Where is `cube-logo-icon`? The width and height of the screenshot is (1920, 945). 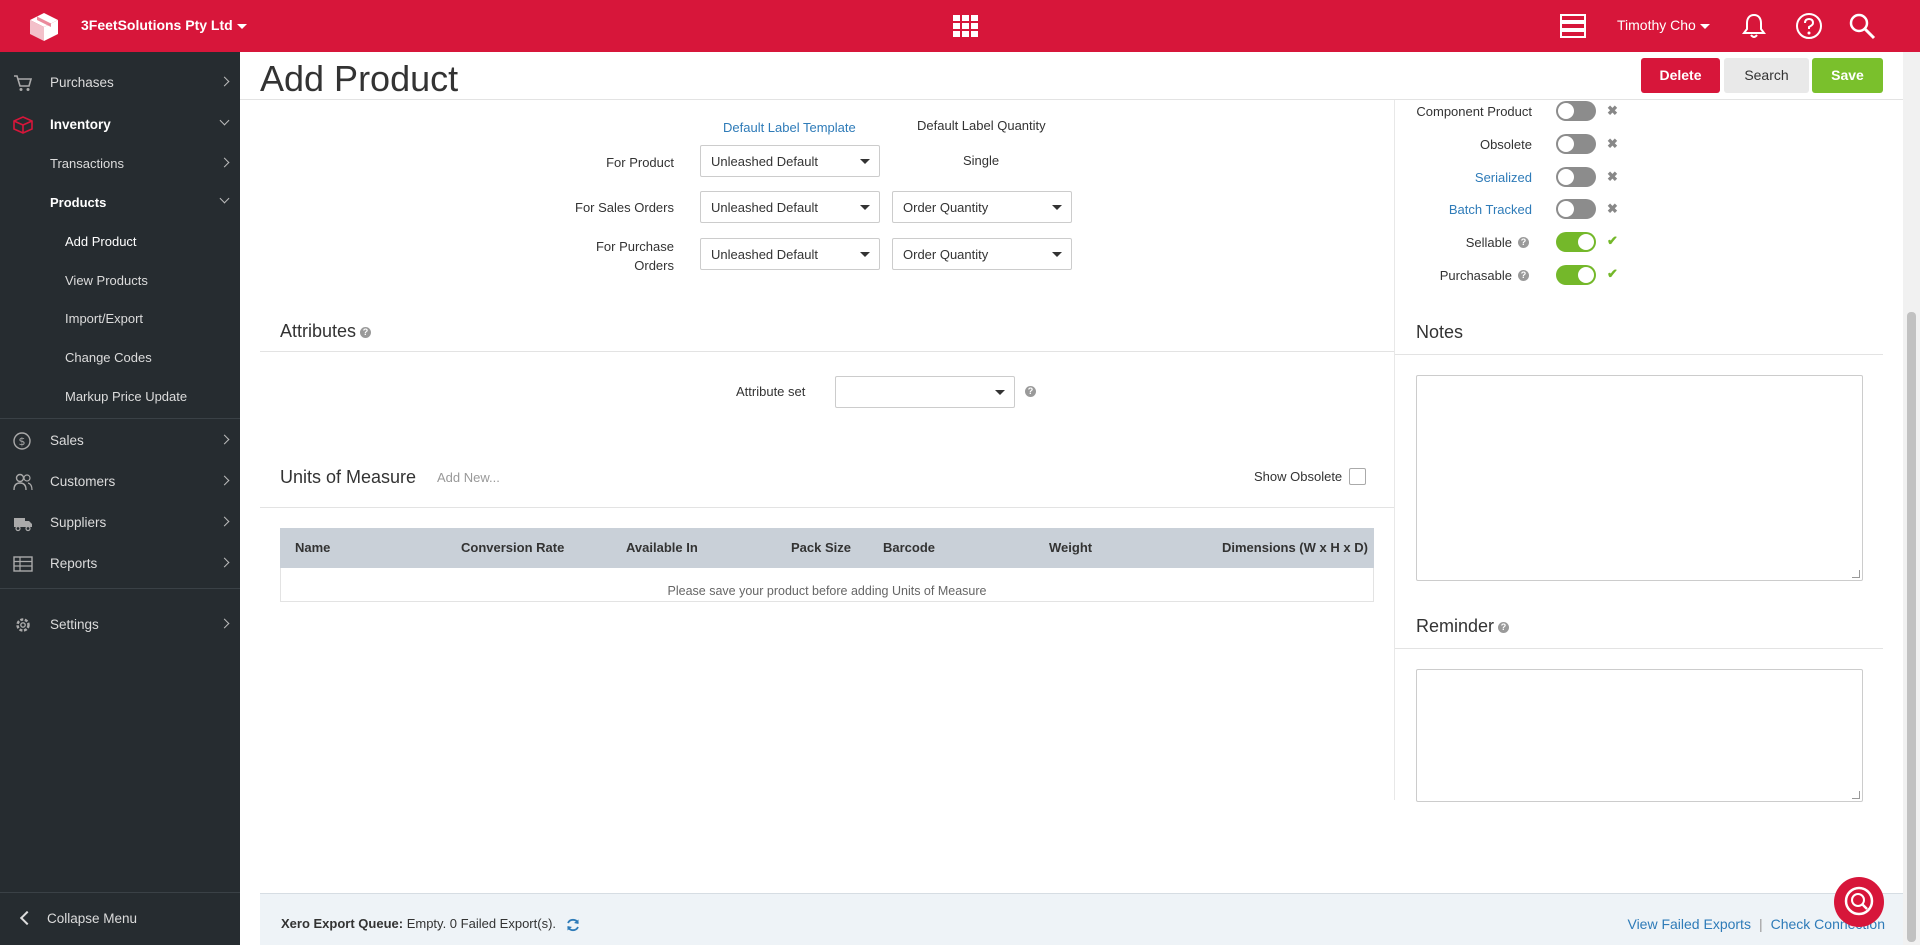
cube-logo-icon is located at coordinates (44, 27).